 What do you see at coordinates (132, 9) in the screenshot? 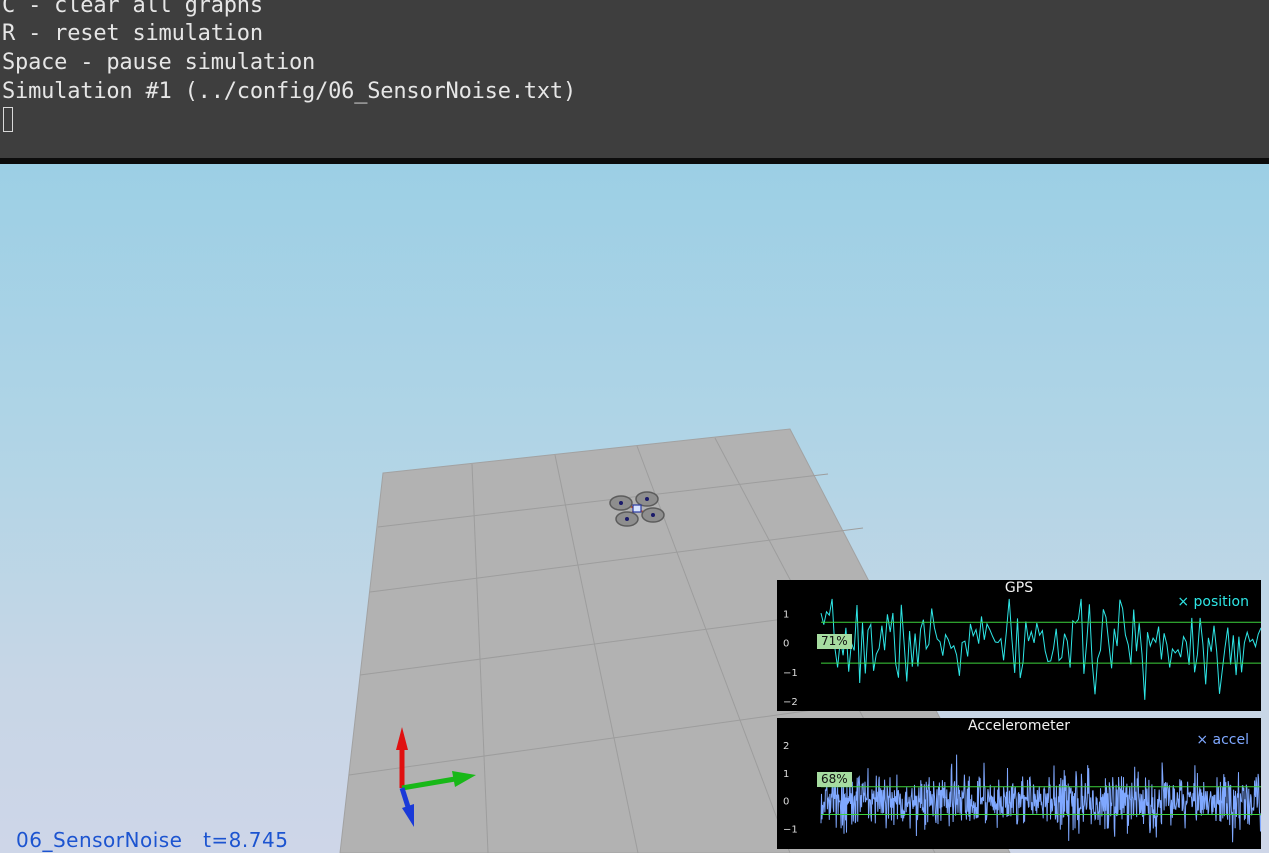
I see `terminal-line-clear-graphs: C - clear all graphs` at bounding box center [132, 9].